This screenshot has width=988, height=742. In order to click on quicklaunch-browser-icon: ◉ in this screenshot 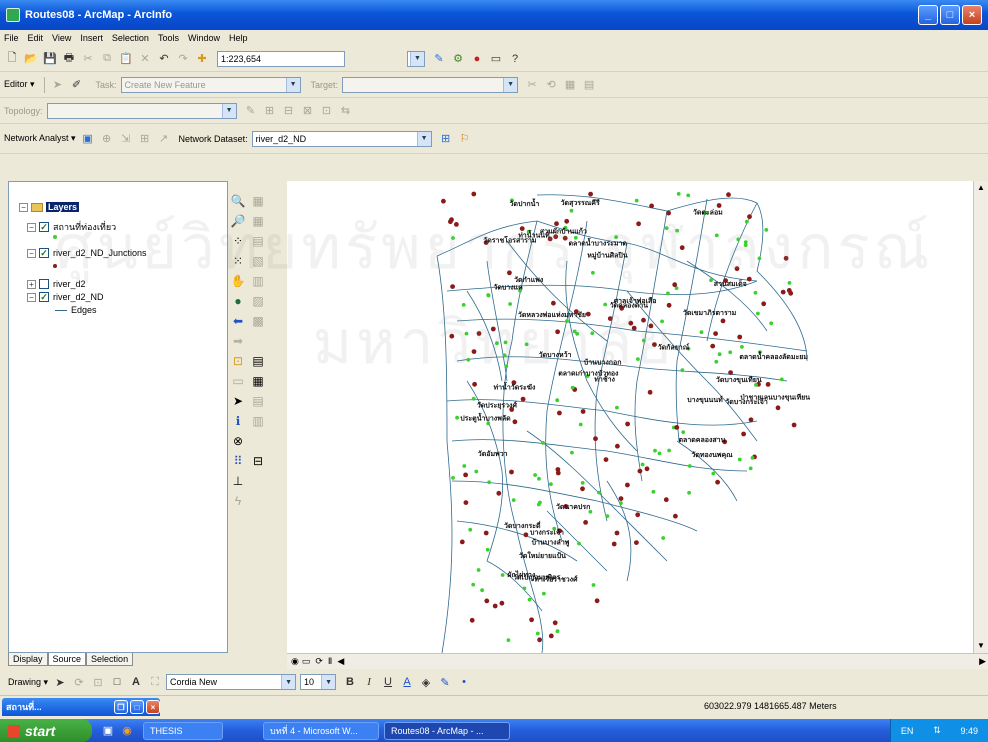, I will do `click(127, 731)`.